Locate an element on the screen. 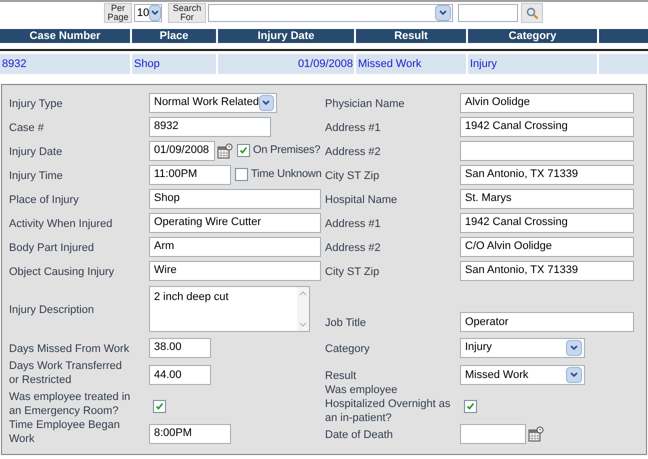  field-label: Job Title is located at coordinates (345, 323).